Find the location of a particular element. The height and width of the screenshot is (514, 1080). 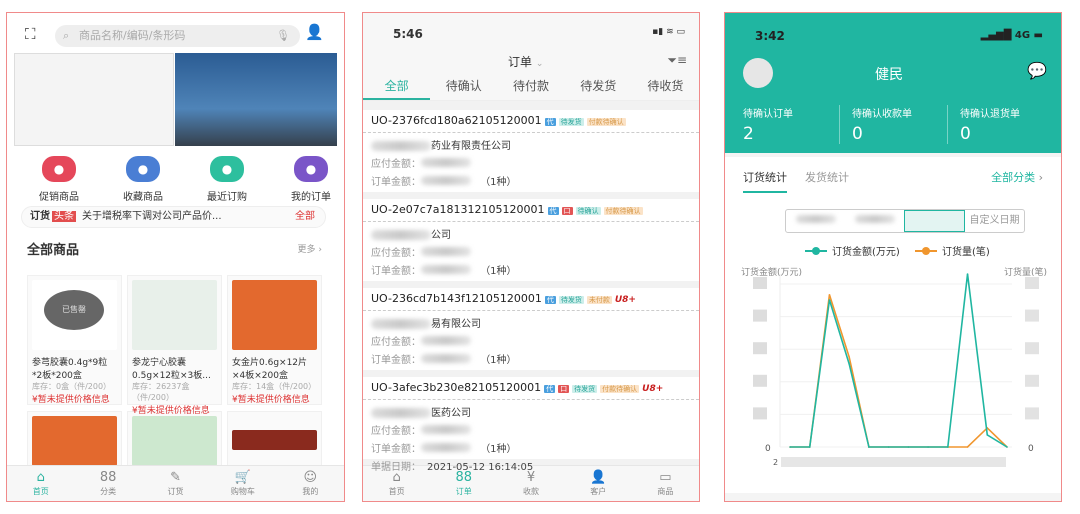

pending-stat: 待确认退货单 0 is located at coordinates (1002, 124).